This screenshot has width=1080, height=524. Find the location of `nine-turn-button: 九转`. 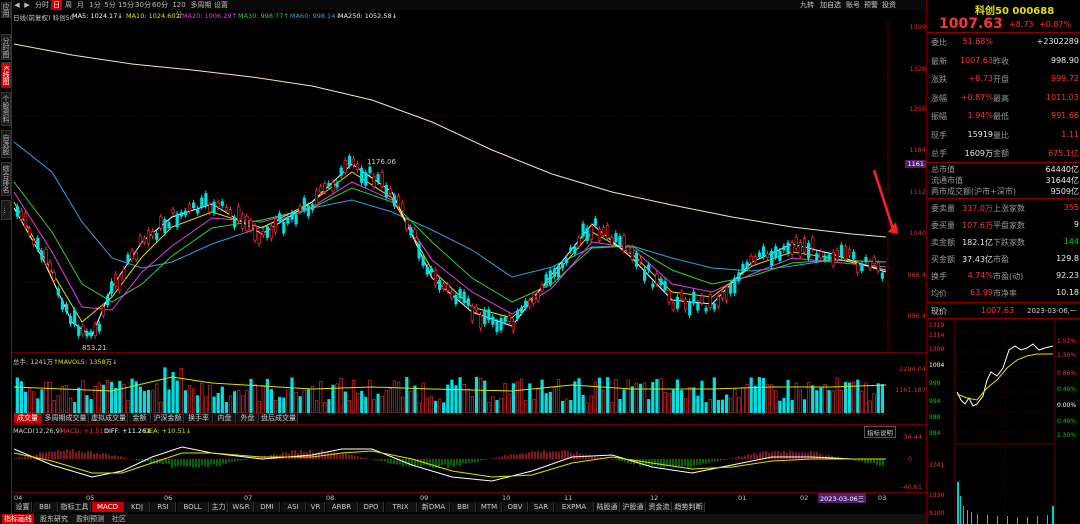

nine-turn-button: 九转 is located at coordinates (807, 5).